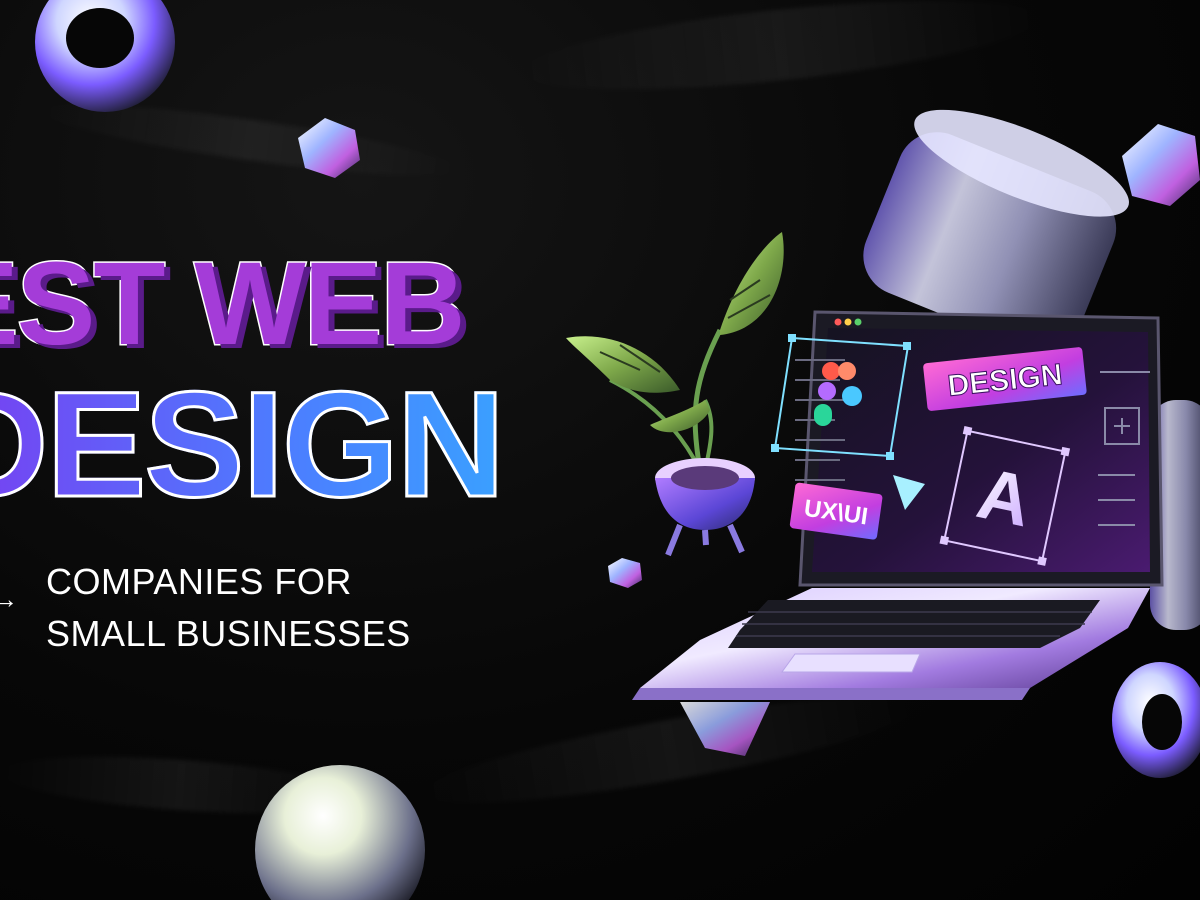 This screenshot has height=900, width=1200. Describe the element at coordinates (9, 599) in the screenshot. I see `arrow-right-icon: →` at that location.